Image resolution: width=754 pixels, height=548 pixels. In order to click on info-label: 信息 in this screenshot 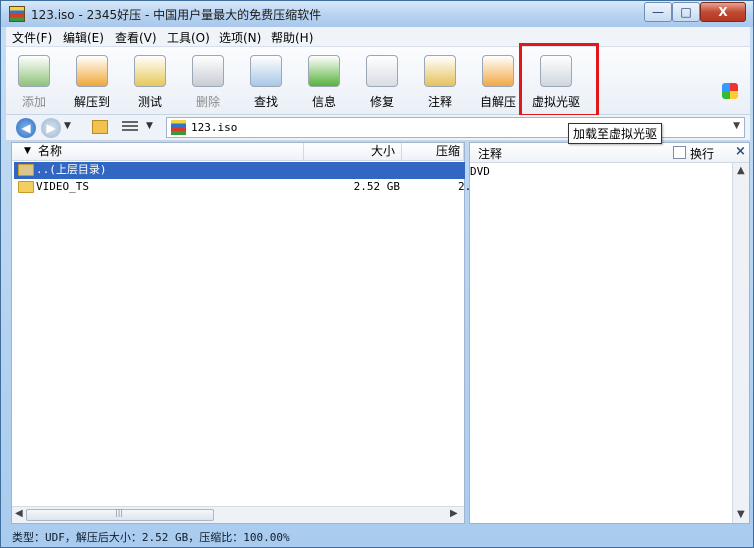, I will do `click(323, 102)`.